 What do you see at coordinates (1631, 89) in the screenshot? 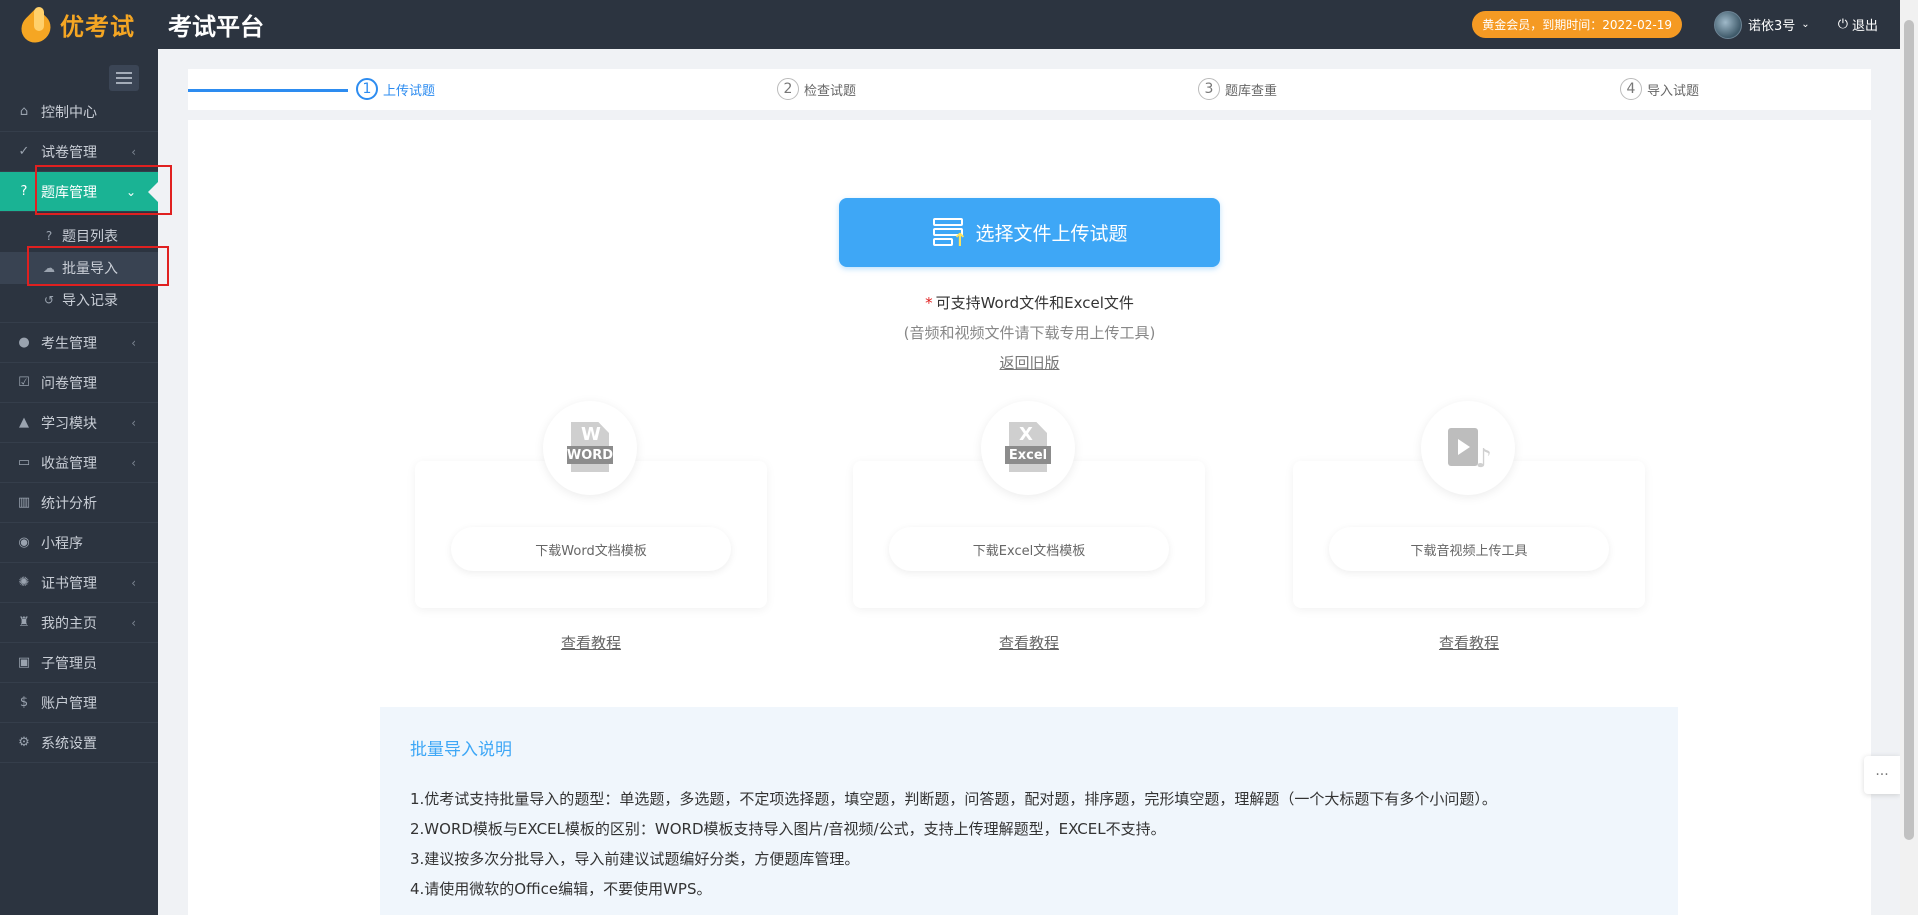
I see `step-number: 4` at bounding box center [1631, 89].